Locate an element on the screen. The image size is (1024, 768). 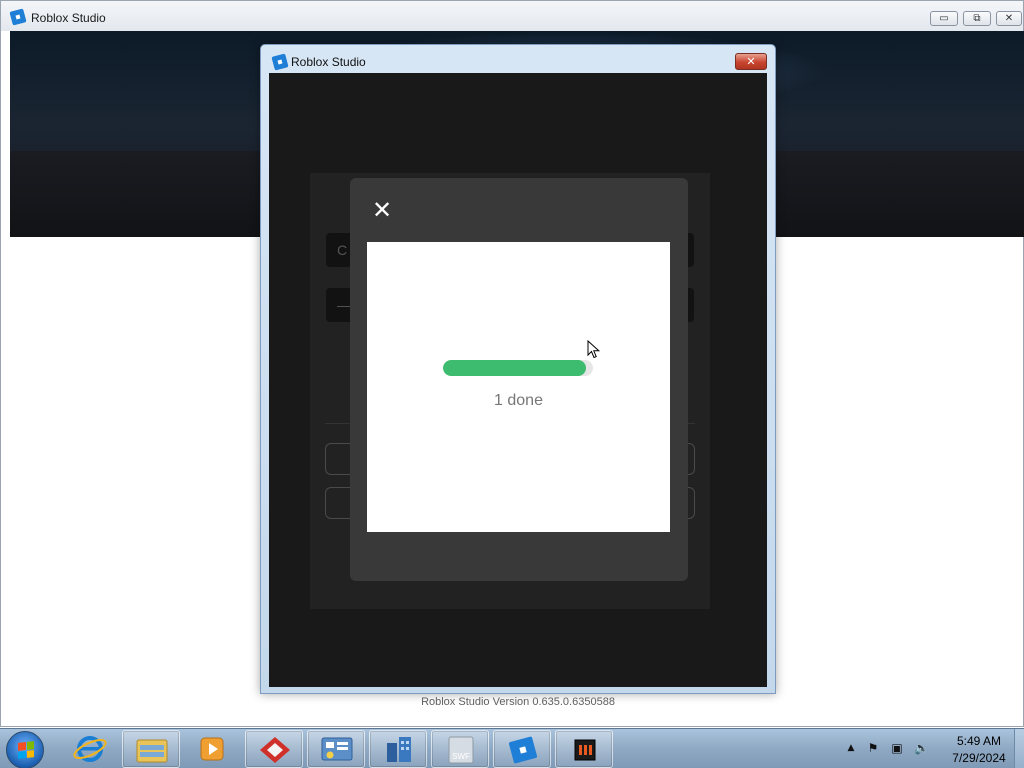
dialog-title: Roblox Studio is located at coordinates (328, 62).